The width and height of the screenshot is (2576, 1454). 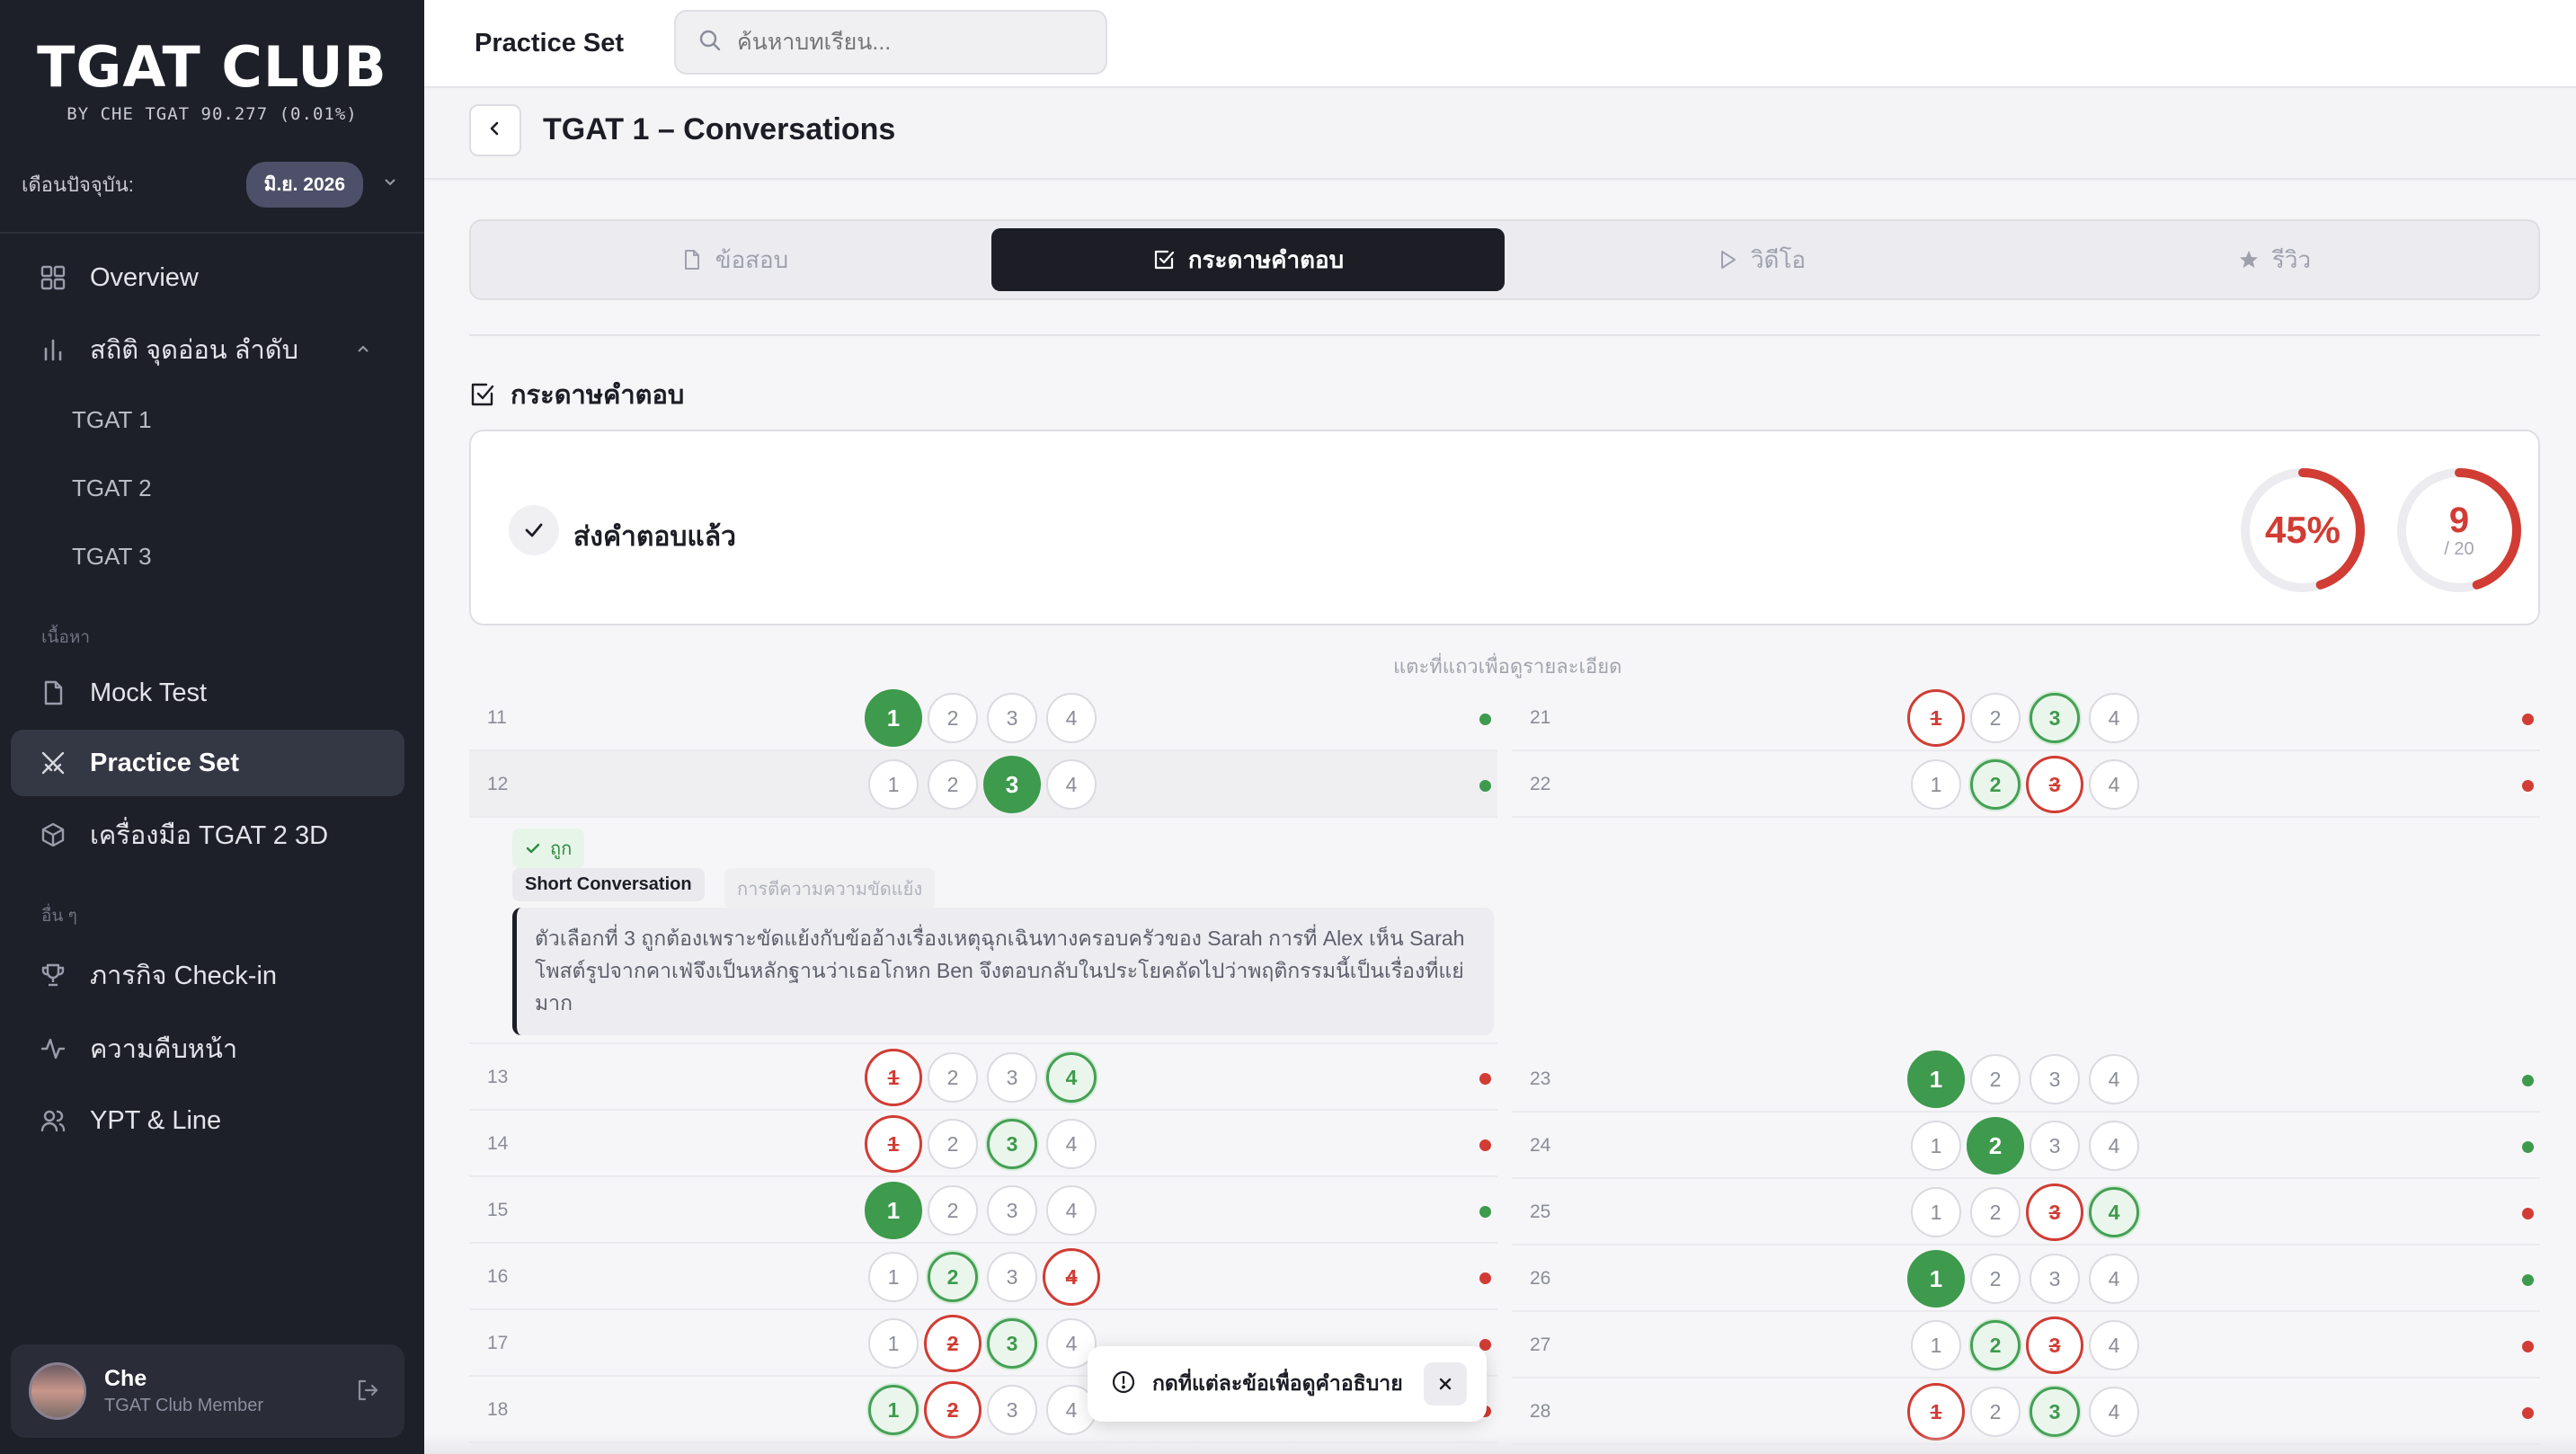 I want to click on month-selector: เดือนปัจจุบัน: มิ.ย. 2026, so click(x=210, y=184).